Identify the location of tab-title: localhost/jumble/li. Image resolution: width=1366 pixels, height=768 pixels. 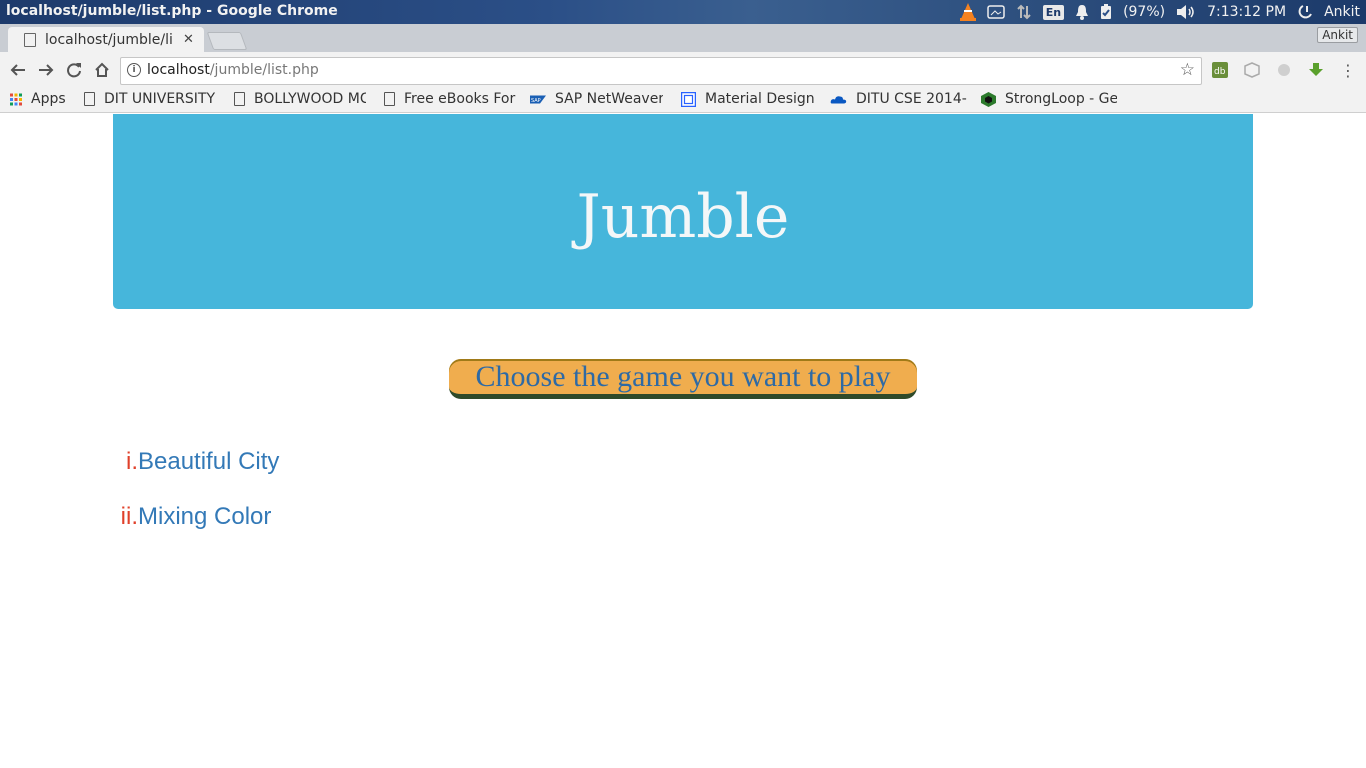
(109, 39).